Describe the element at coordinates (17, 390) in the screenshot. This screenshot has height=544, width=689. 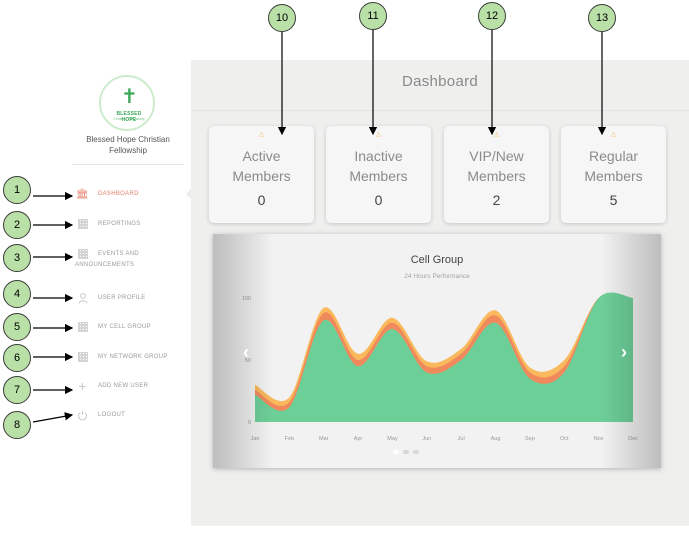
I see `callout-badge: 7` at that location.